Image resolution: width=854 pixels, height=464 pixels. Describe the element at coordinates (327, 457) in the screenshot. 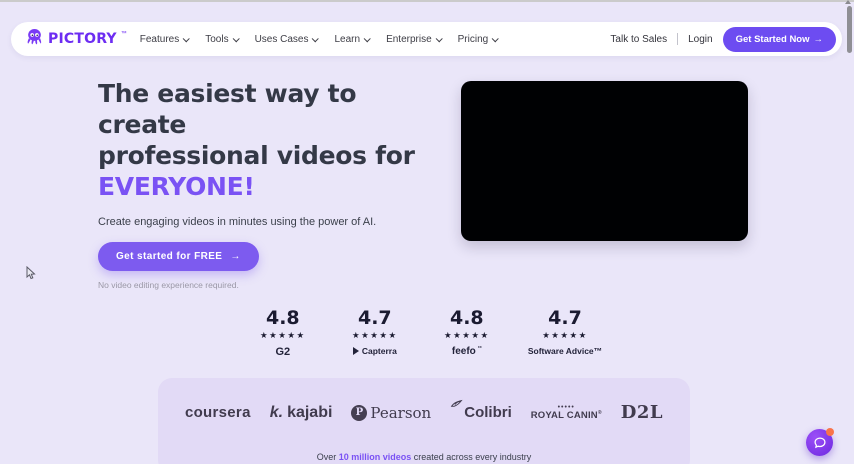

I see `caption-prefix: Over` at that location.